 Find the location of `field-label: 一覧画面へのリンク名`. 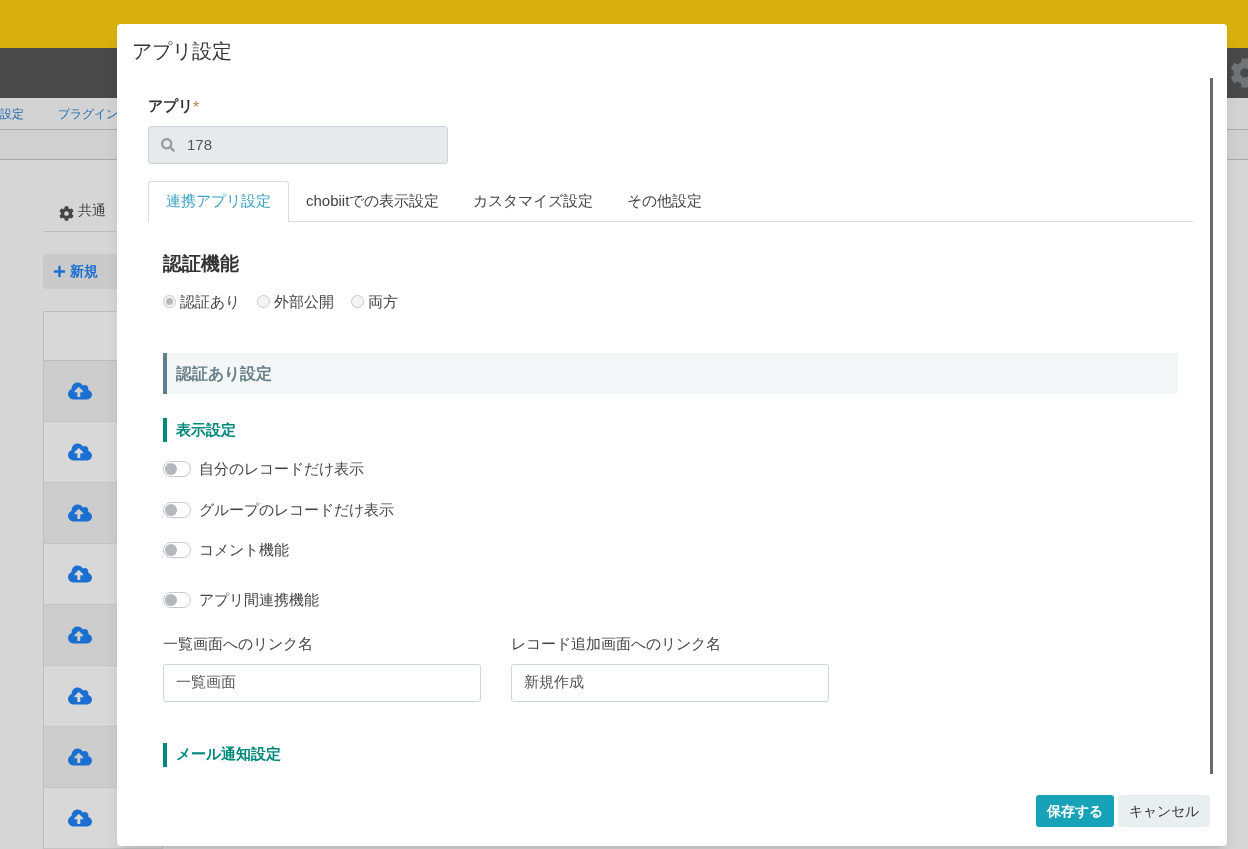

field-label: 一覧画面へのリンク名 is located at coordinates (238, 644).